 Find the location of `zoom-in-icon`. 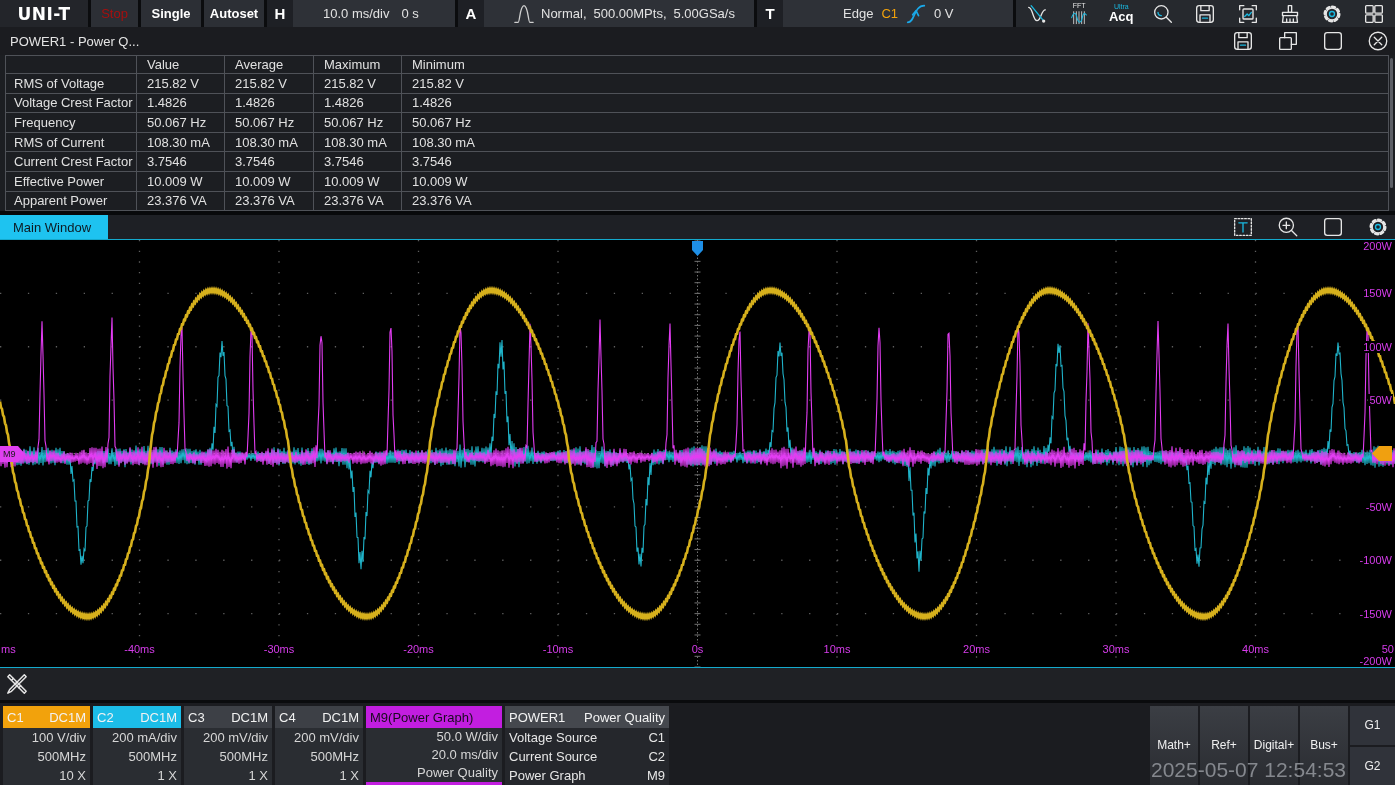

zoom-in-icon is located at coordinates (1288, 227).